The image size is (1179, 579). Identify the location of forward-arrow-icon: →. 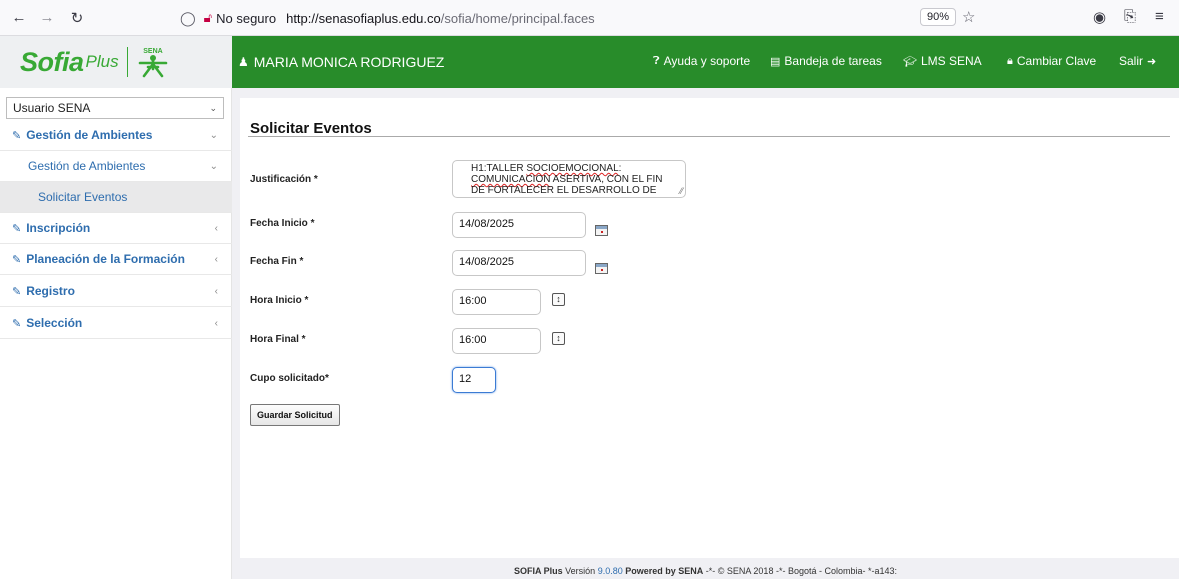
(47, 17).